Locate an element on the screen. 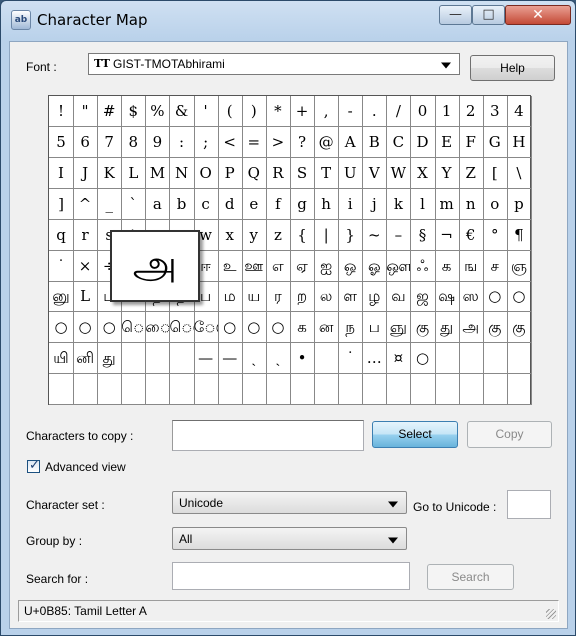 The width and height of the screenshot is (576, 636). character-cell: 3 is located at coordinates (495, 111).